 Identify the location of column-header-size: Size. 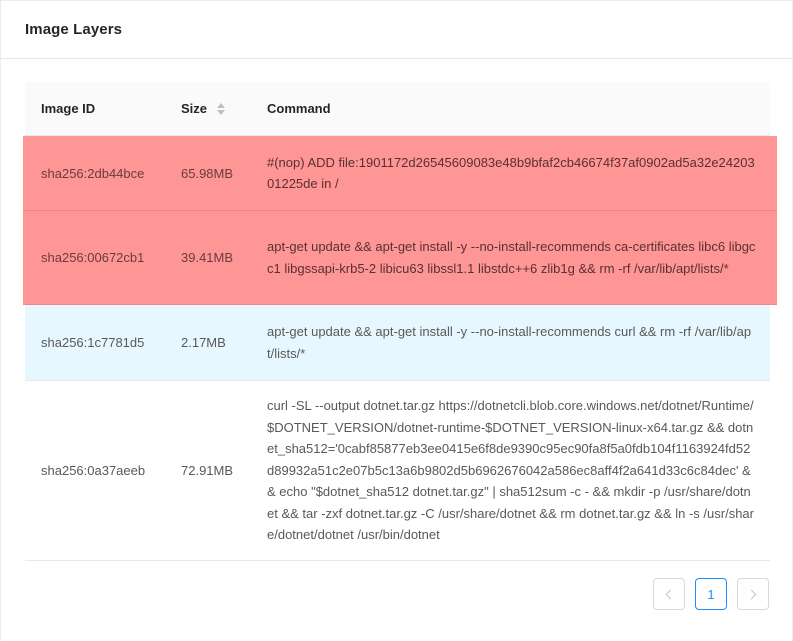
(208, 108).